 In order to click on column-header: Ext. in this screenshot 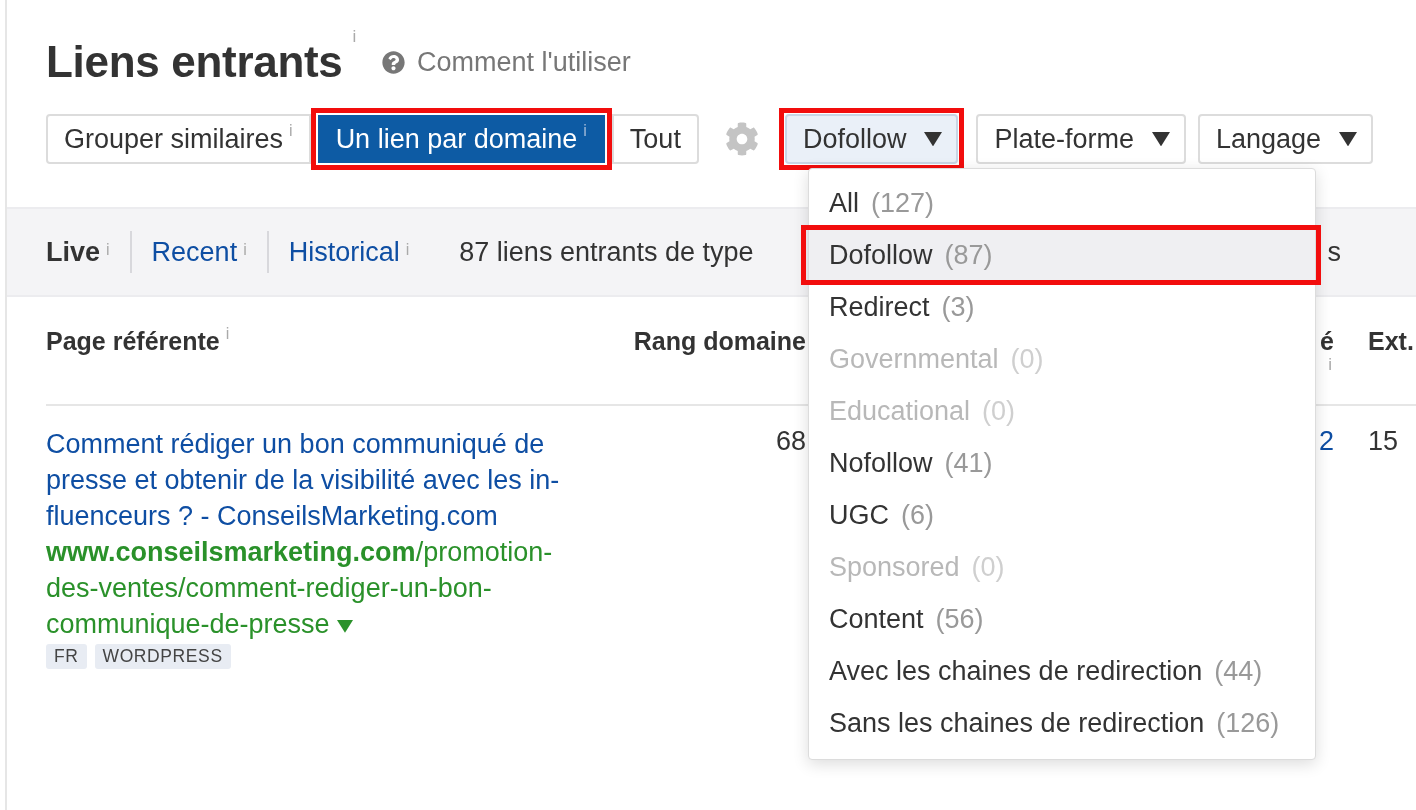, I will do `click(1375, 351)`.